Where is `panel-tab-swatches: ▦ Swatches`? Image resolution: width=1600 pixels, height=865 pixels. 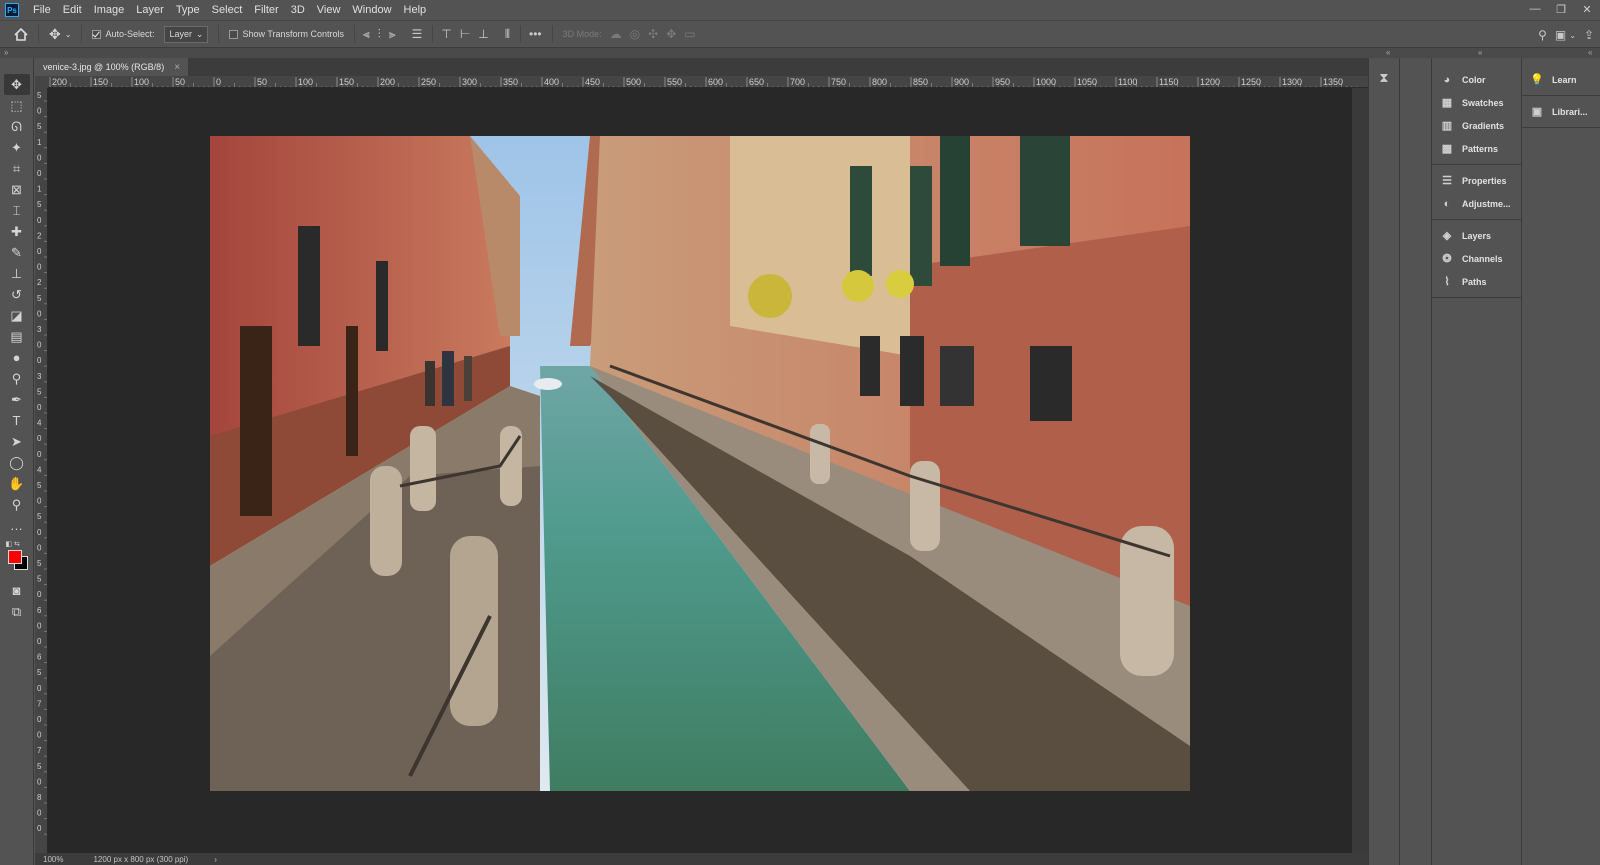 panel-tab-swatches: ▦ Swatches is located at coordinates (1476, 102).